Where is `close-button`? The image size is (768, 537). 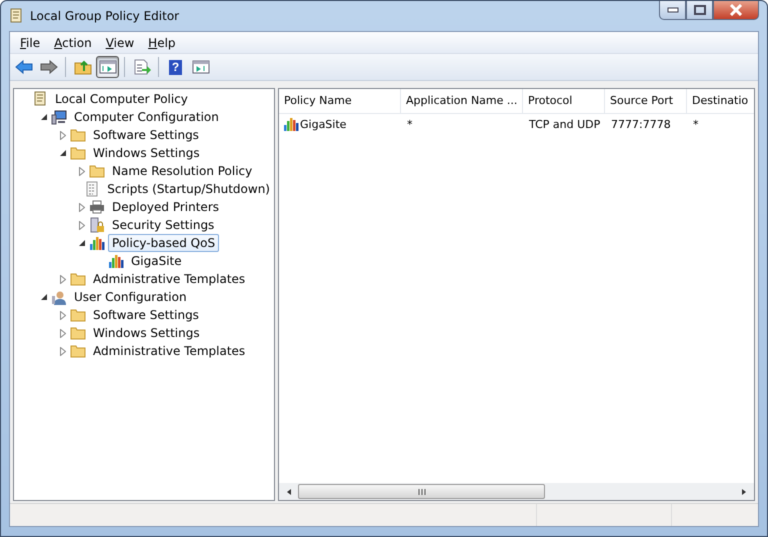
close-button is located at coordinates (736, 10).